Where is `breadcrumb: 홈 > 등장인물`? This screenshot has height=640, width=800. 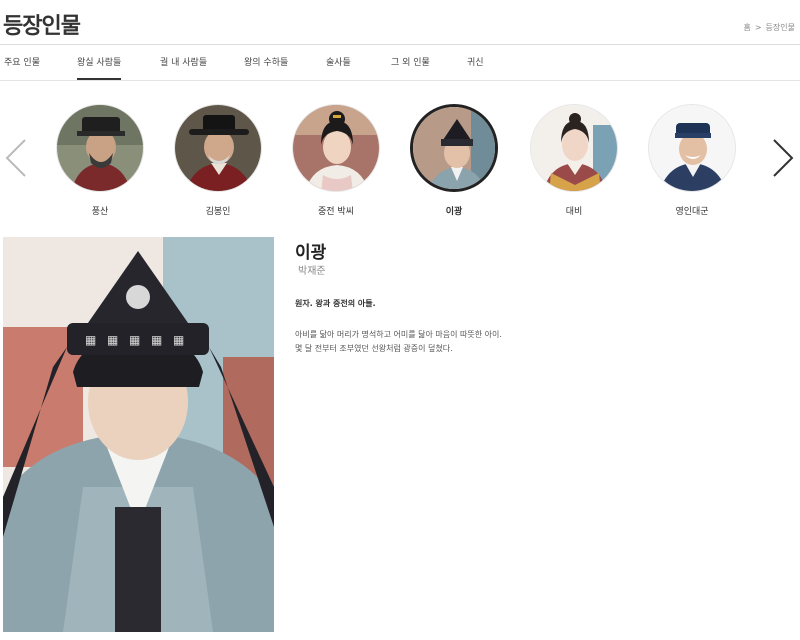
breadcrumb: 홈 > 등장인물 is located at coordinates (769, 27).